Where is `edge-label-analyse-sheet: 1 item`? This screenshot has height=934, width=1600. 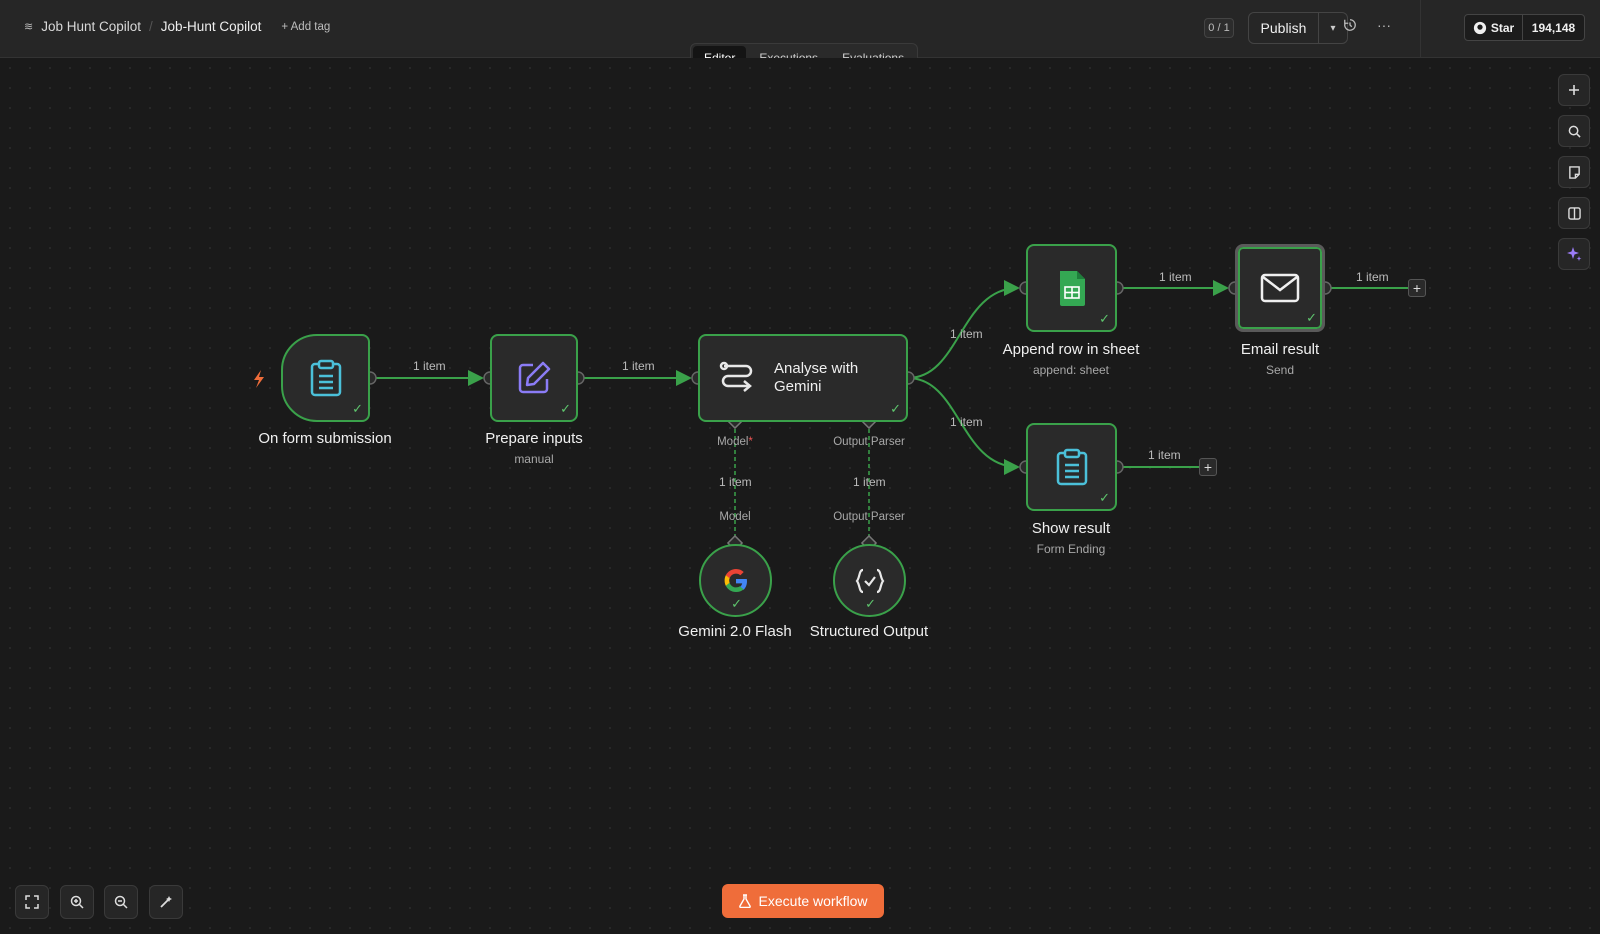 edge-label-analyse-sheet: 1 item is located at coordinates (966, 334).